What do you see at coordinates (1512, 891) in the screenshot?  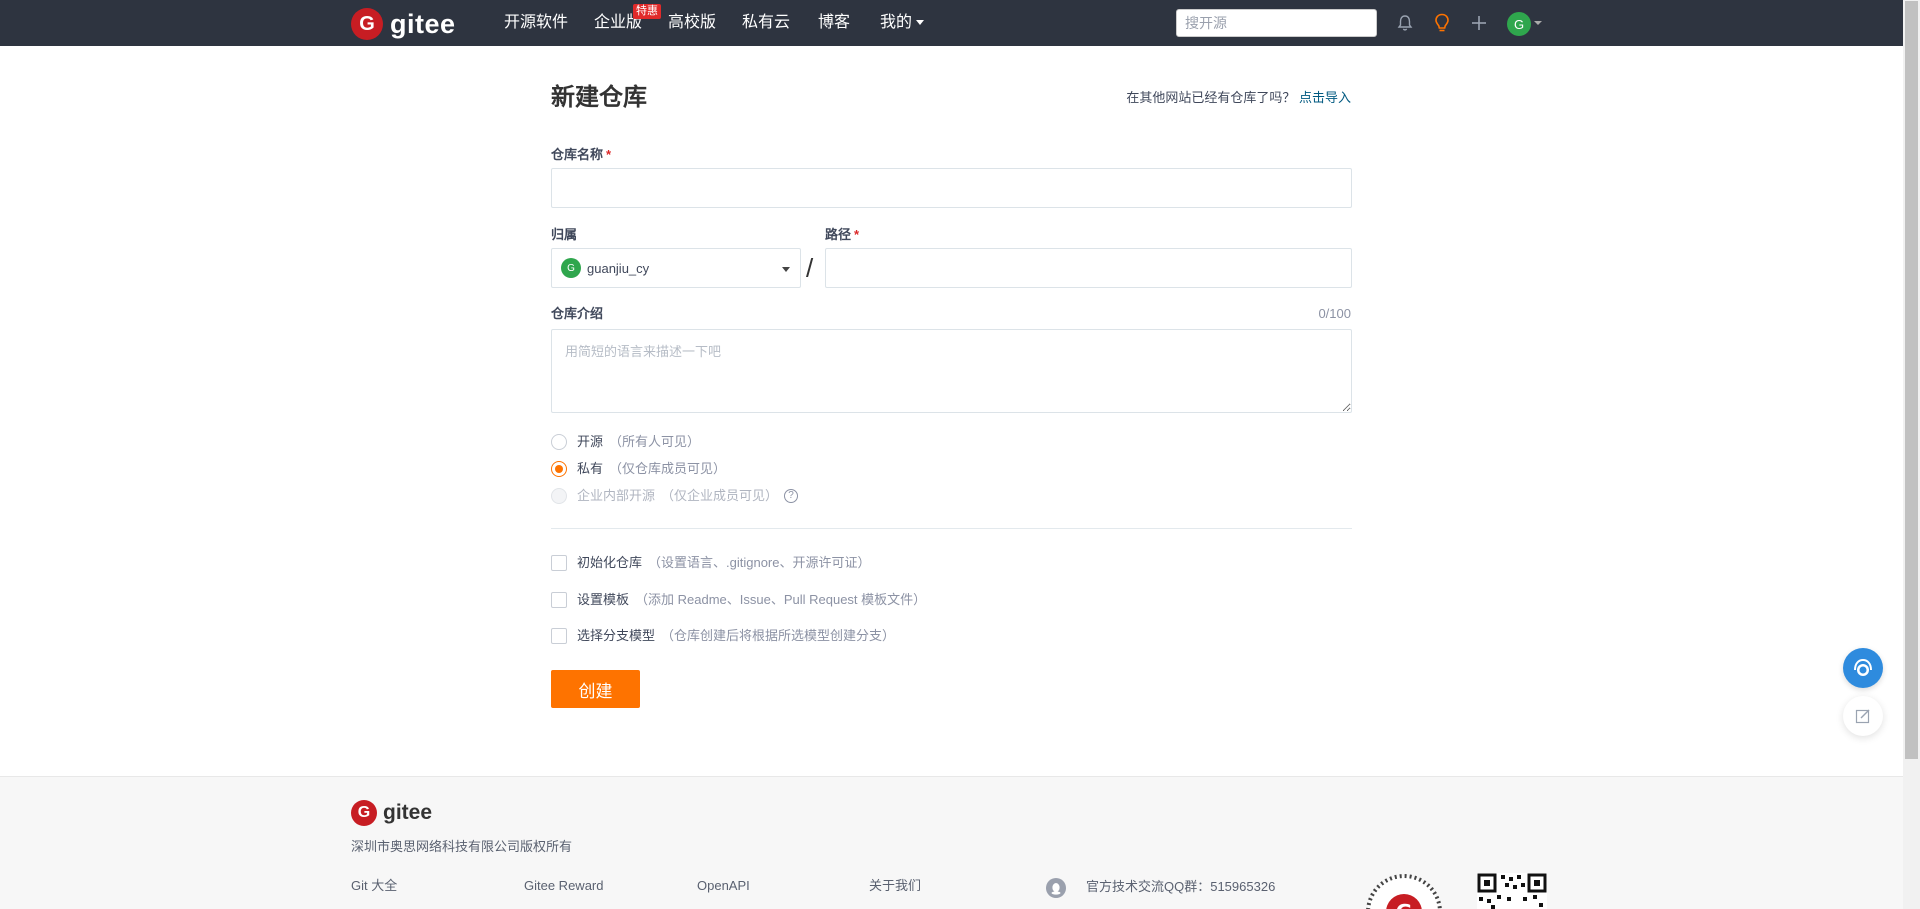 I see `qr-code-icon` at bounding box center [1512, 891].